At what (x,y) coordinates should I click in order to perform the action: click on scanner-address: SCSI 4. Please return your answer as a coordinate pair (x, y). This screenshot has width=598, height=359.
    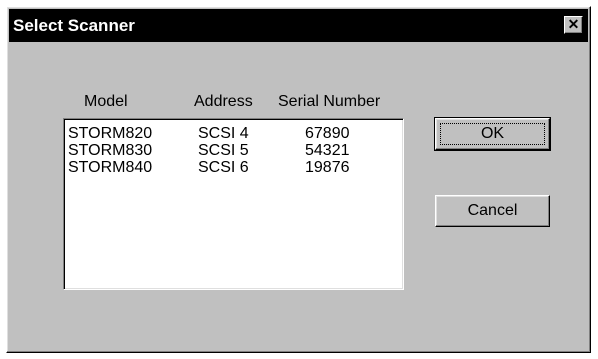
    Looking at the image, I should click on (223, 133).